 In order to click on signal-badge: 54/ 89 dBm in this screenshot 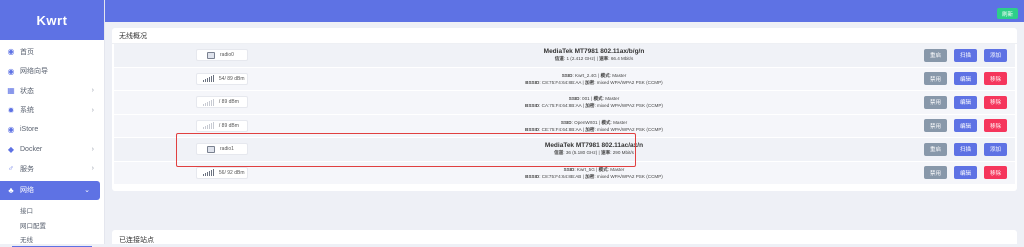, I will do `click(222, 78)`.